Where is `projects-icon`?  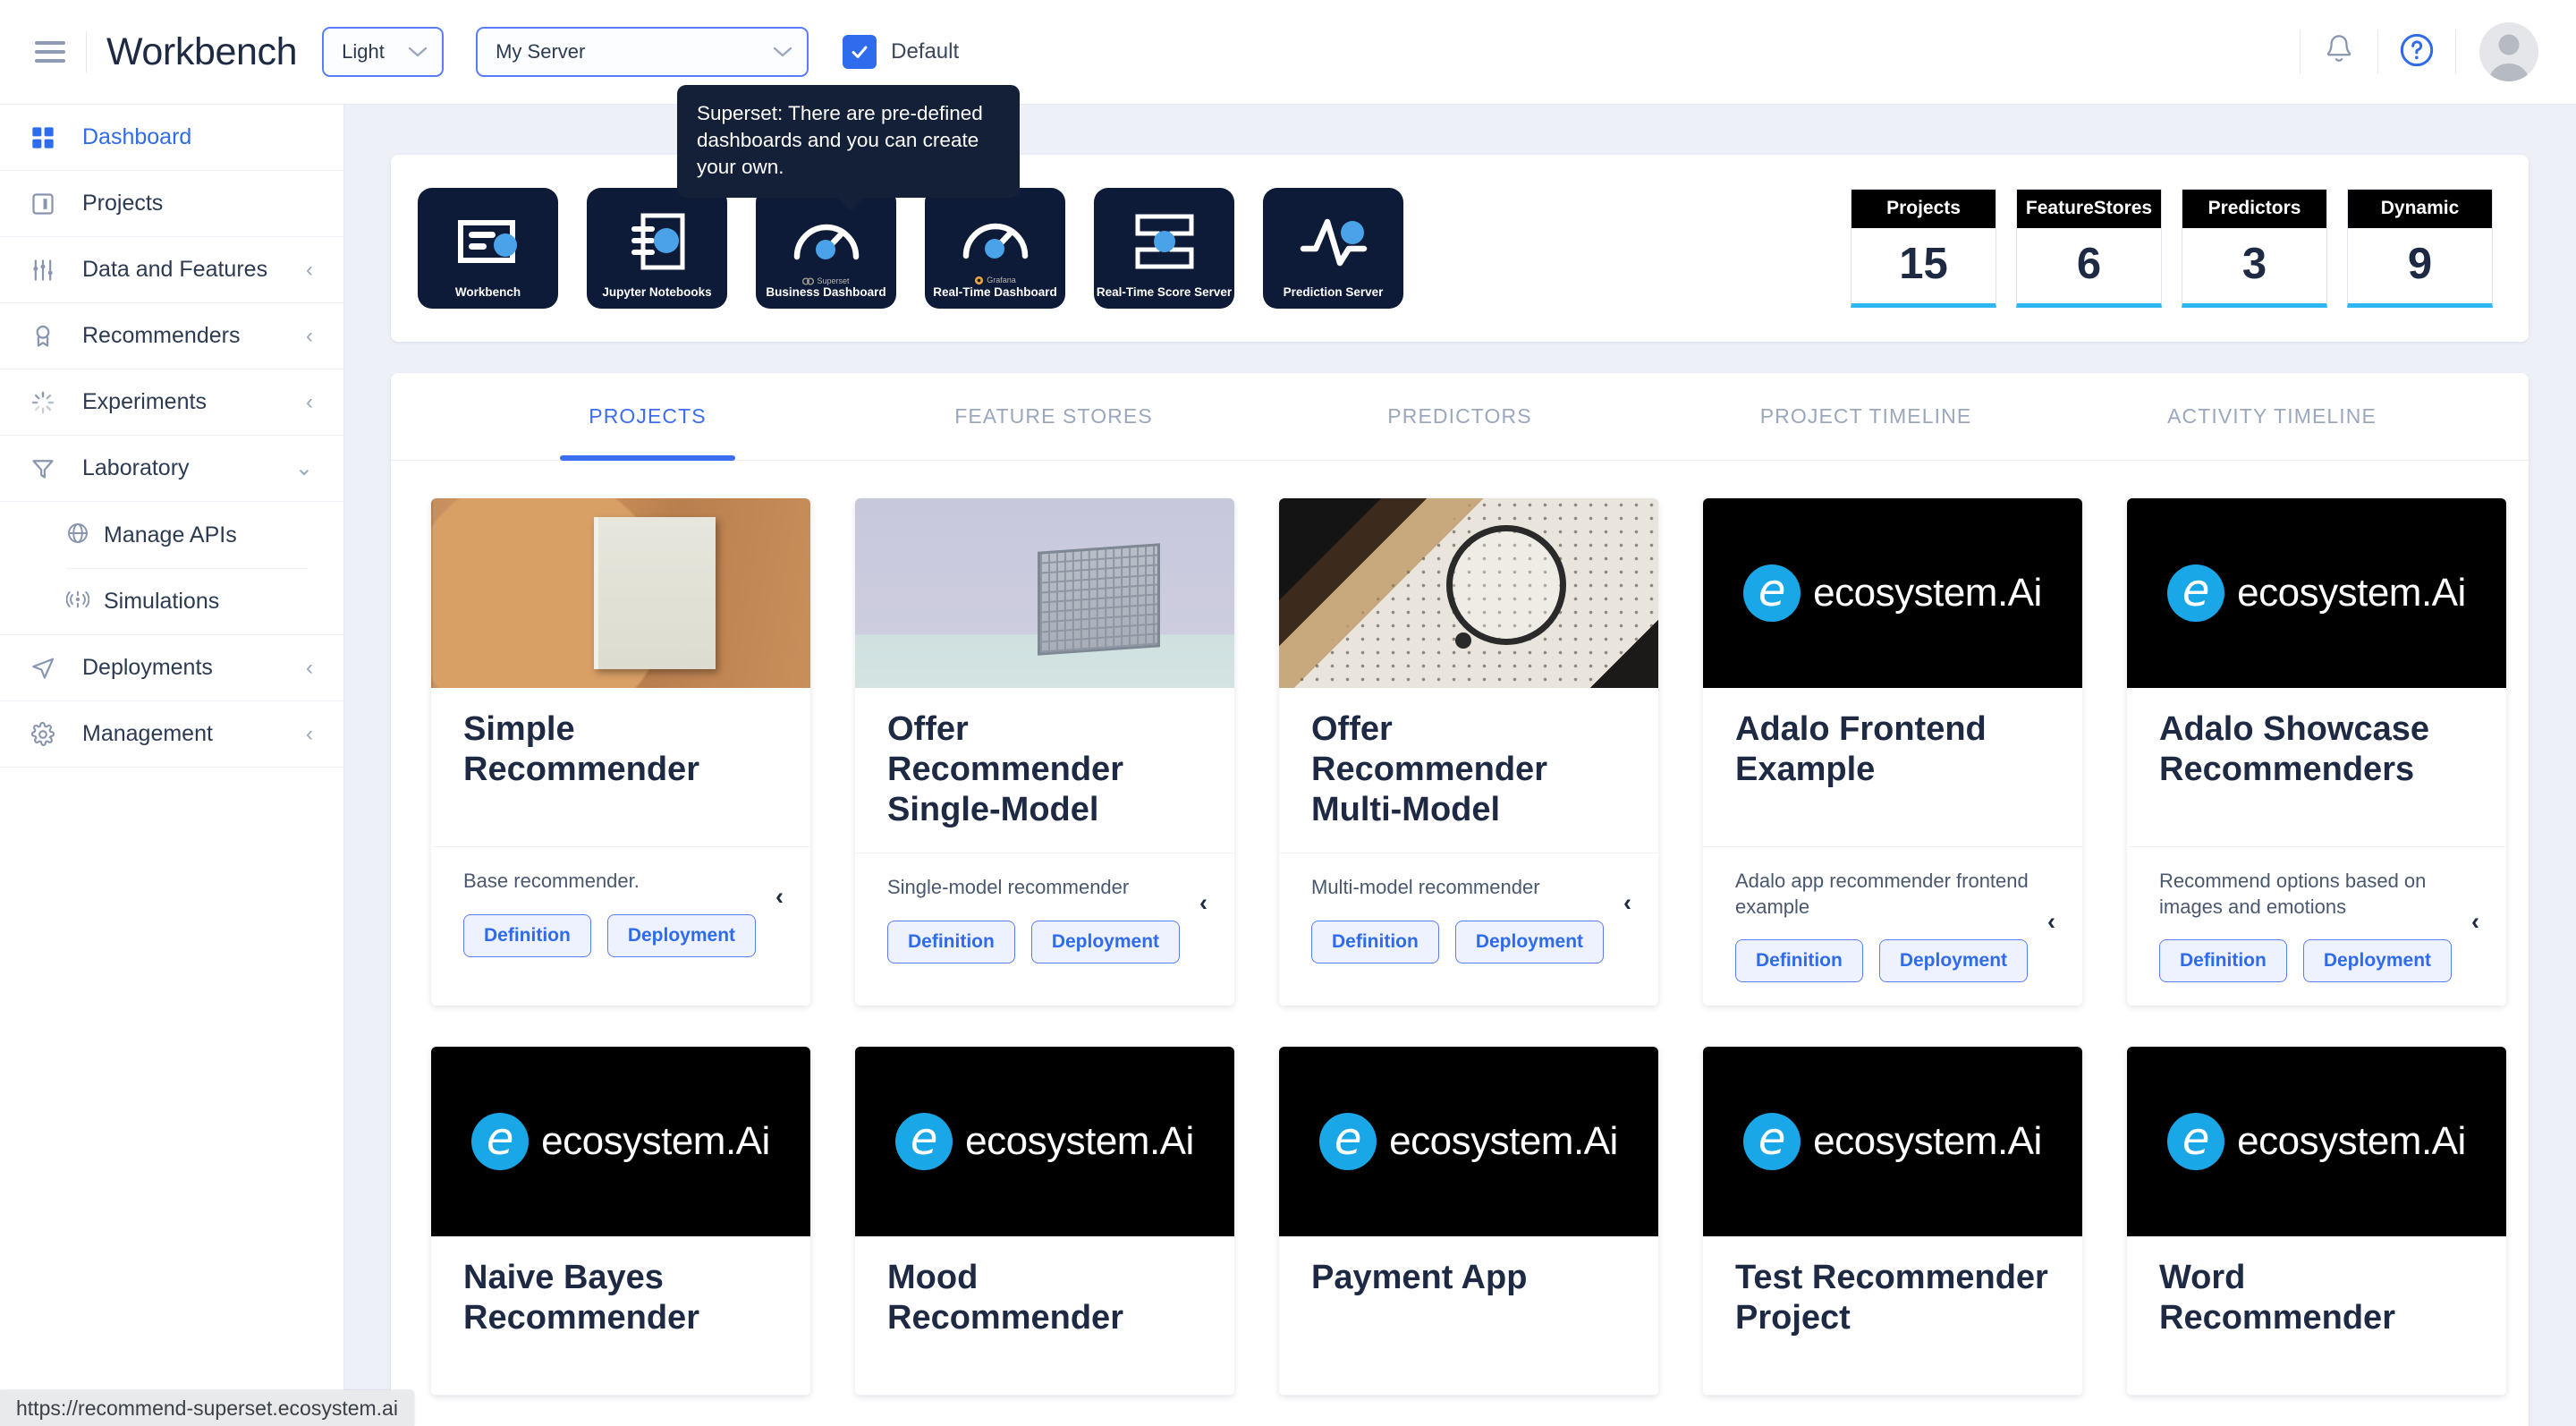 projects-icon is located at coordinates (49, 204).